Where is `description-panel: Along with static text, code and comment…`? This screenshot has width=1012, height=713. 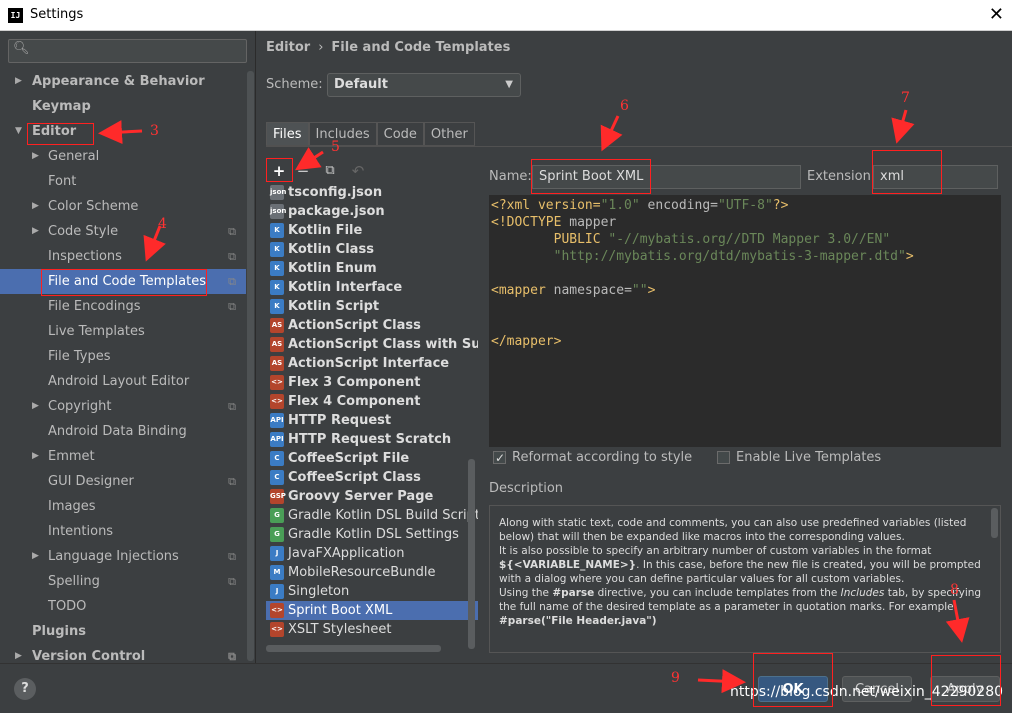
description-panel: Along with static text, code and comment… is located at coordinates (745, 579).